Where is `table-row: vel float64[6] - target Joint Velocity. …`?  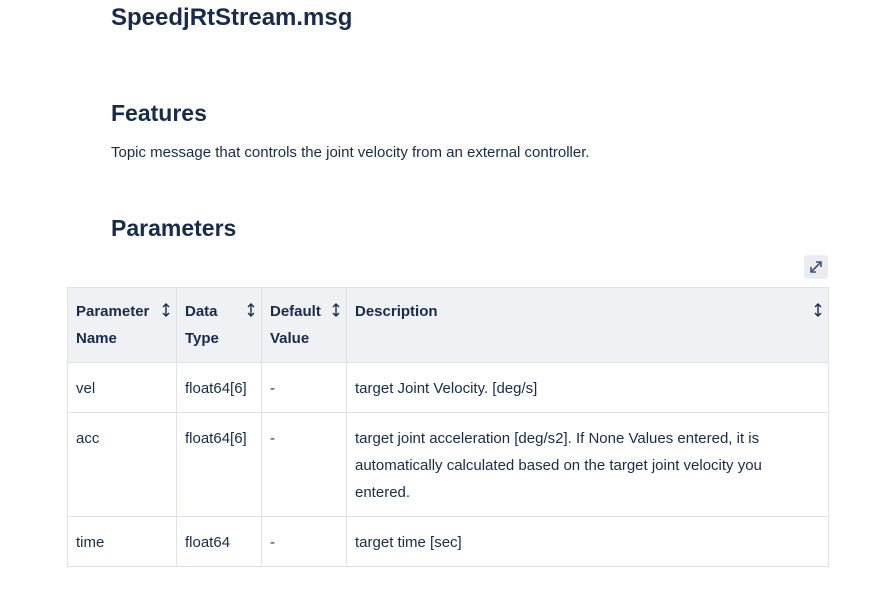
table-row: vel float64[6] - target Joint Velocity. … is located at coordinates (448, 387).